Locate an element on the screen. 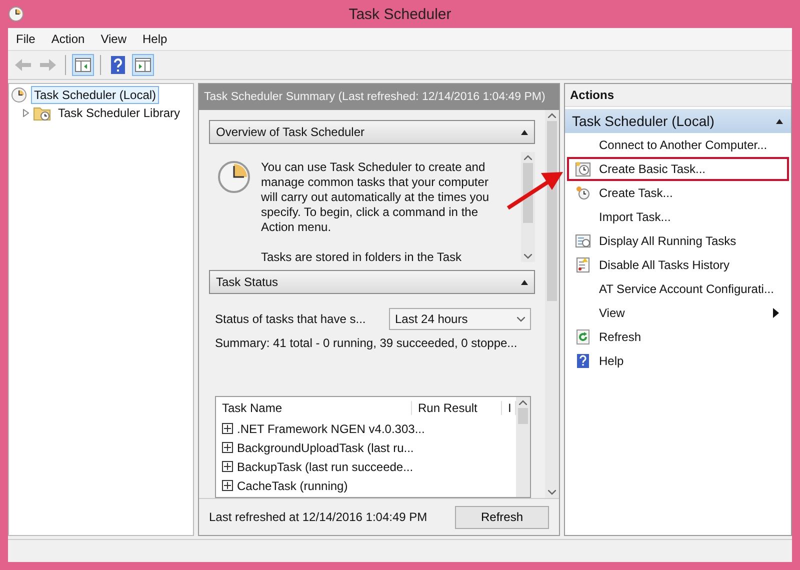  menu-item: Action is located at coordinates (68, 39).